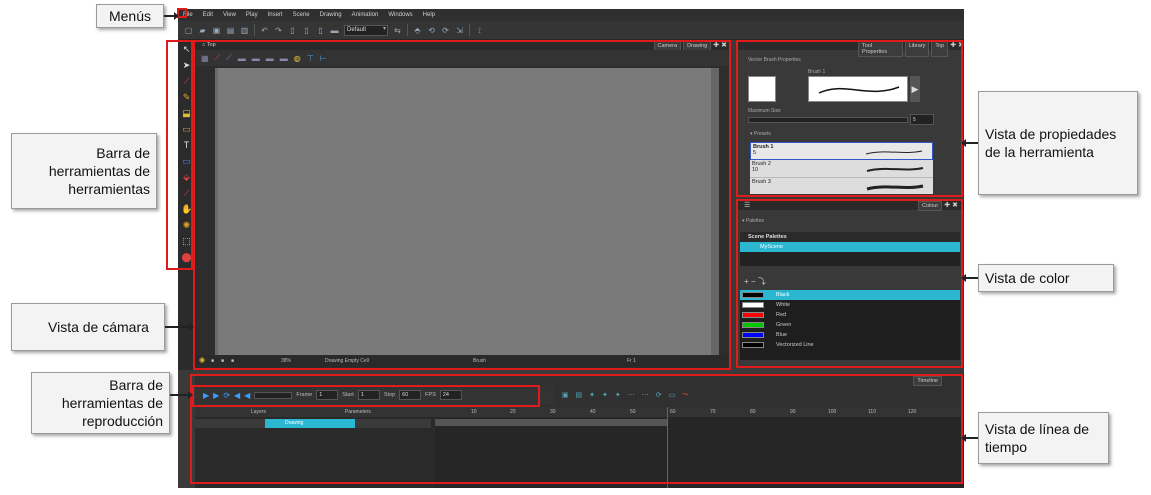 Image resolution: width=1151 pixels, height=495 pixels. I want to click on save-all-icon: ▤, so click(230, 30).